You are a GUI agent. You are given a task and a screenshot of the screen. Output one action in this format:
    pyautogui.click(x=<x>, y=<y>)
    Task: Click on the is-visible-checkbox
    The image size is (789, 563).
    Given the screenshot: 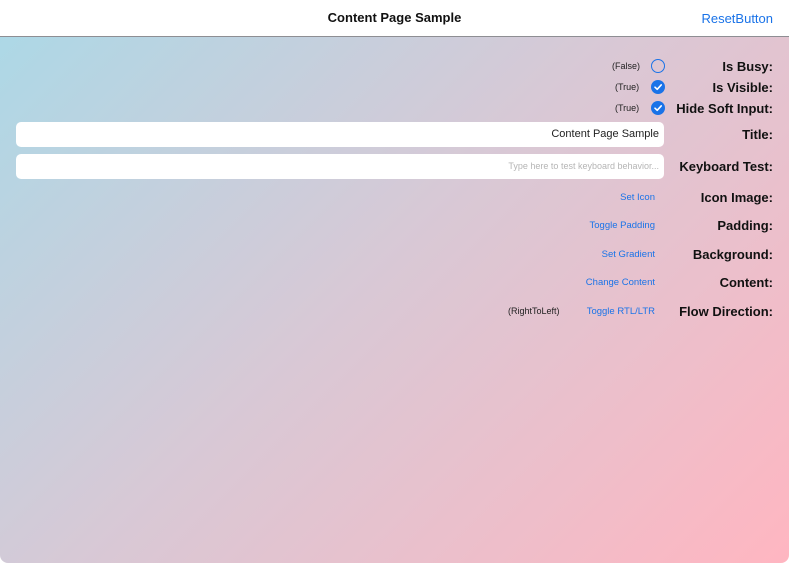 What is the action you would take?
    pyautogui.click(x=658, y=87)
    